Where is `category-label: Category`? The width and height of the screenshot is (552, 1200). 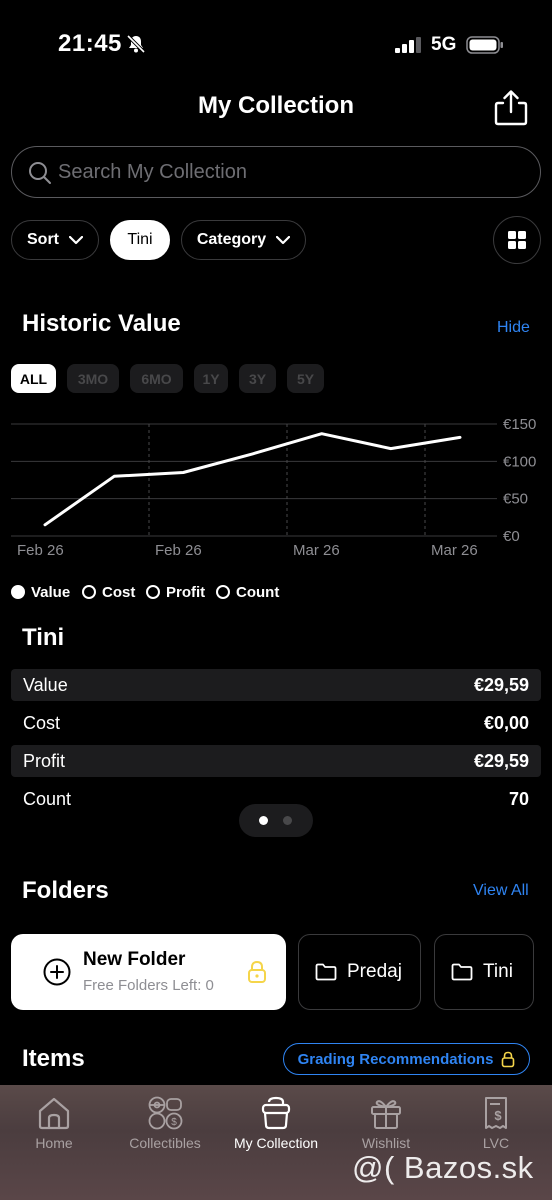 category-label: Category is located at coordinates (231, 239).